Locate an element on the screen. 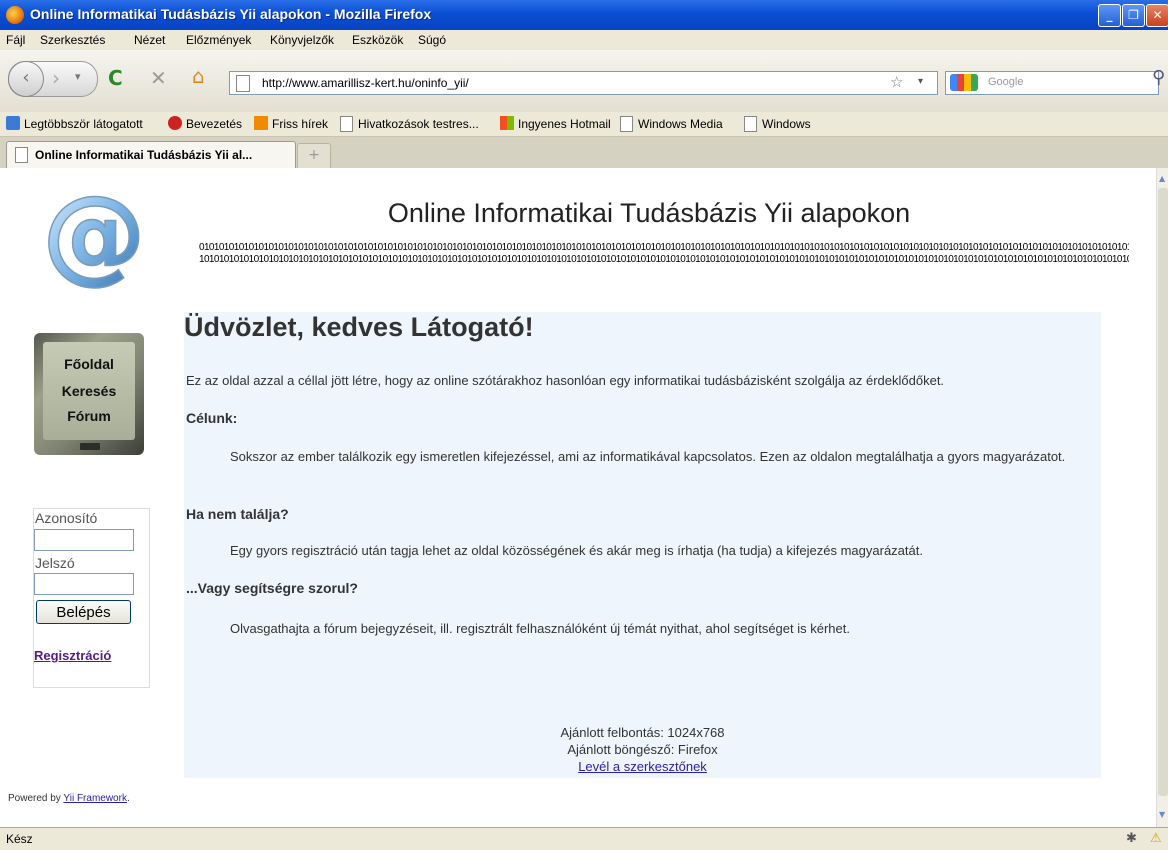 The width and height of the screenshot is (1168, 850). menu-tools: Eszközök is located at coordinates (377, 40).